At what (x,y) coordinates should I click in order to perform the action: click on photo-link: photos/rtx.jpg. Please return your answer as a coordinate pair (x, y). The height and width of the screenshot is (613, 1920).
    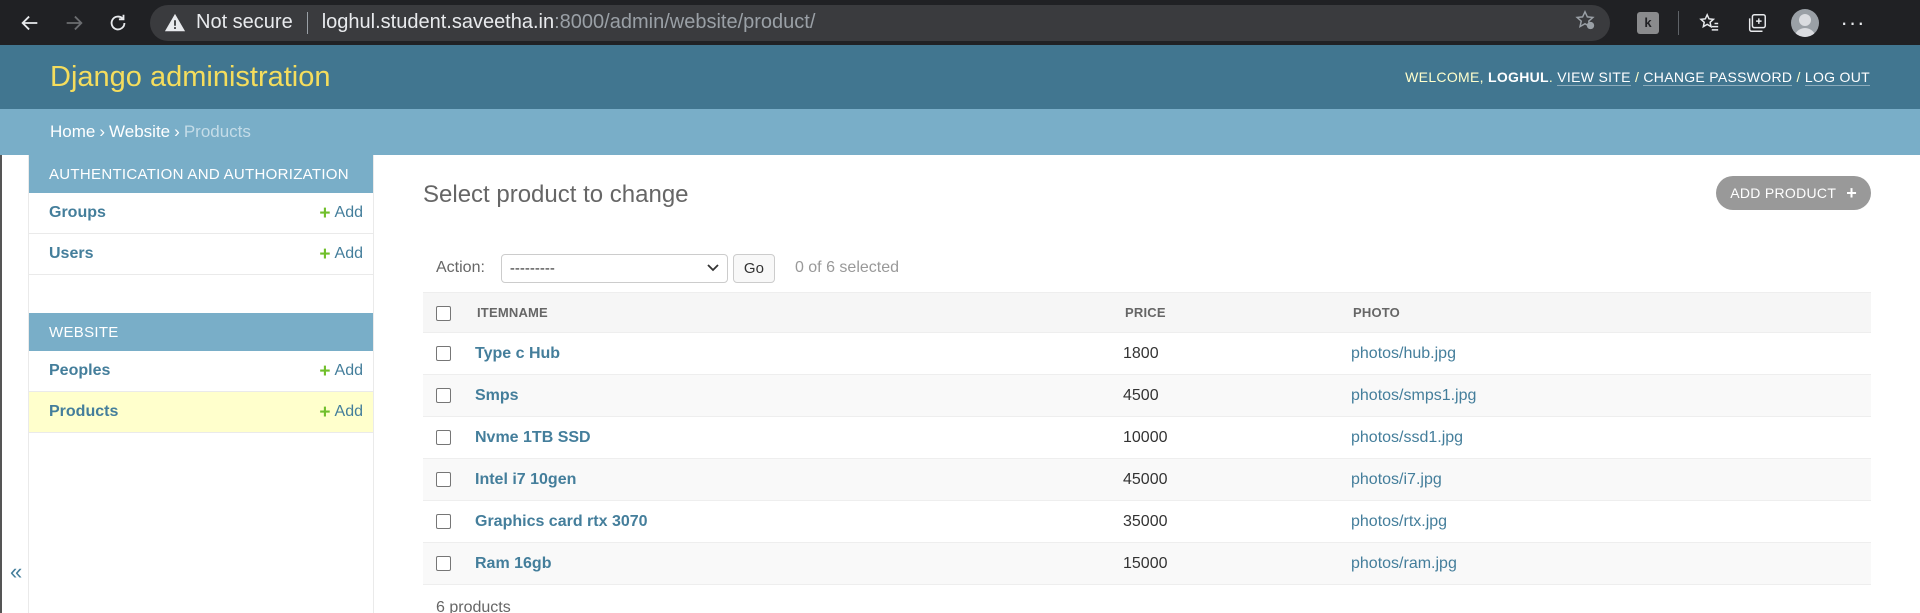
    Looking at the image, I should click on (1399, 521).